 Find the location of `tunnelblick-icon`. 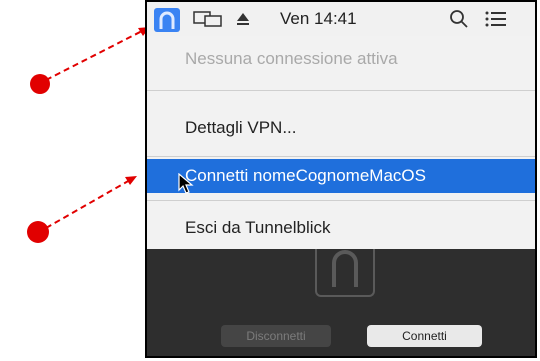

tunnelblick-icon is located at coordinates (167, 20).